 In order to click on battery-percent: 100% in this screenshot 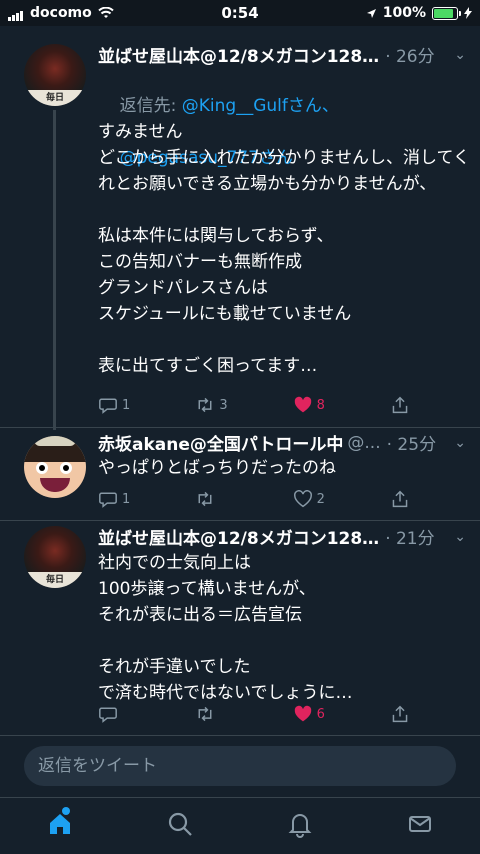, I will do `click(404, 13)`.